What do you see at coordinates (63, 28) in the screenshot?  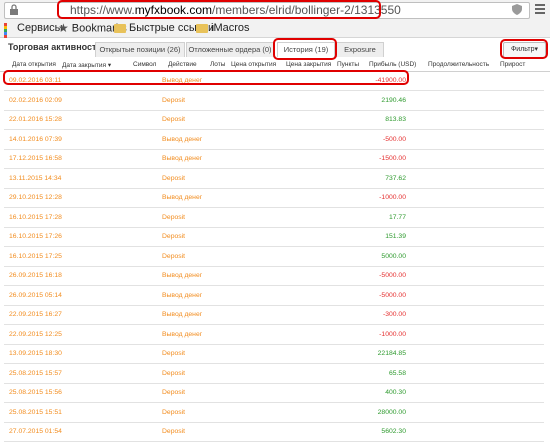 I see `star-icon: ★` at bounding box center [63, 28].